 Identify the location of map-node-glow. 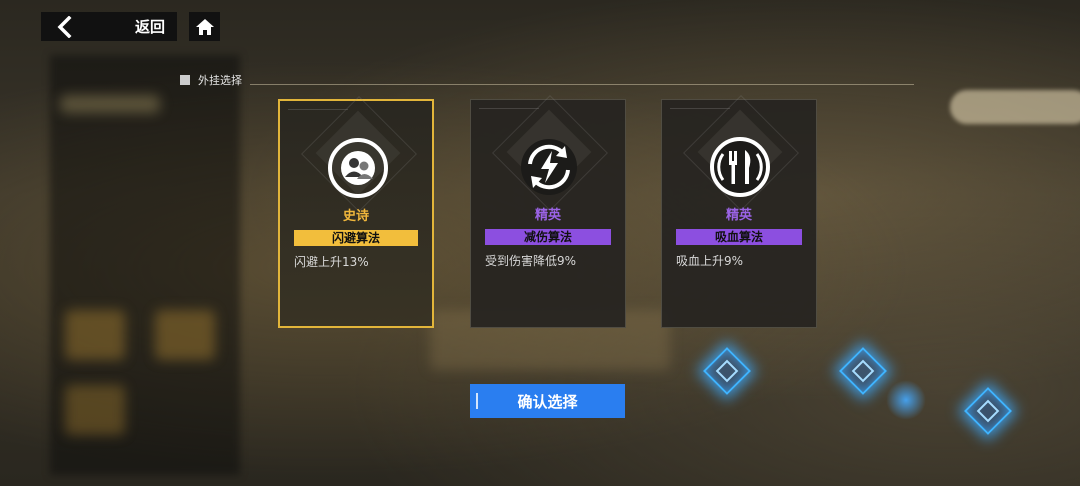
(906, 400).